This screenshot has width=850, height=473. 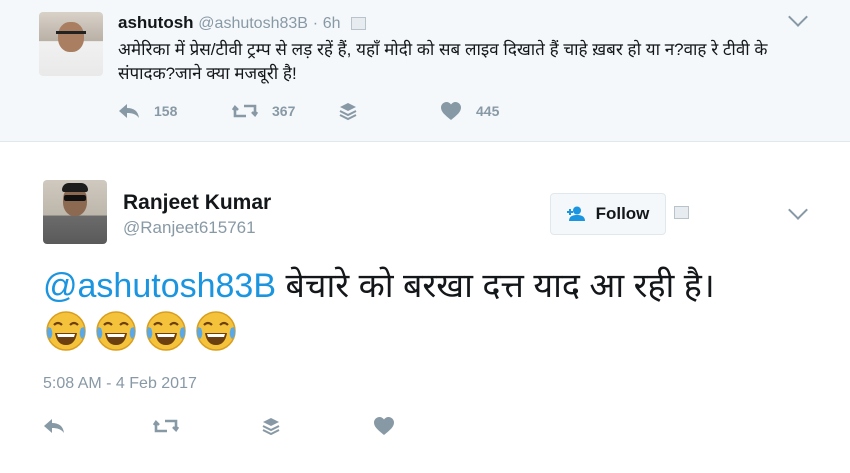 I want to click on follow-label: Follow, so click(x=622, y=213).